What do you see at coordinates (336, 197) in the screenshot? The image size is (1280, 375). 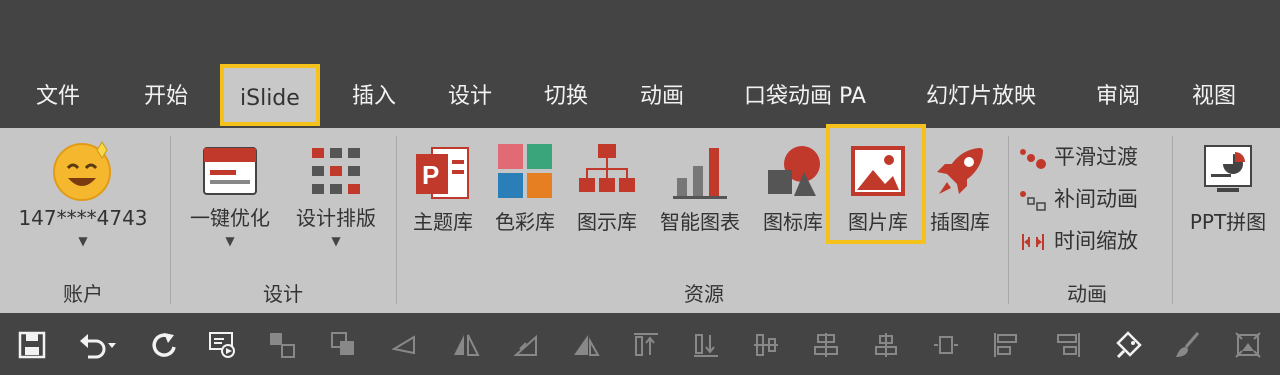 I see `design-layout-button: 设计排版 ▼` at bounding box center [336, 197].